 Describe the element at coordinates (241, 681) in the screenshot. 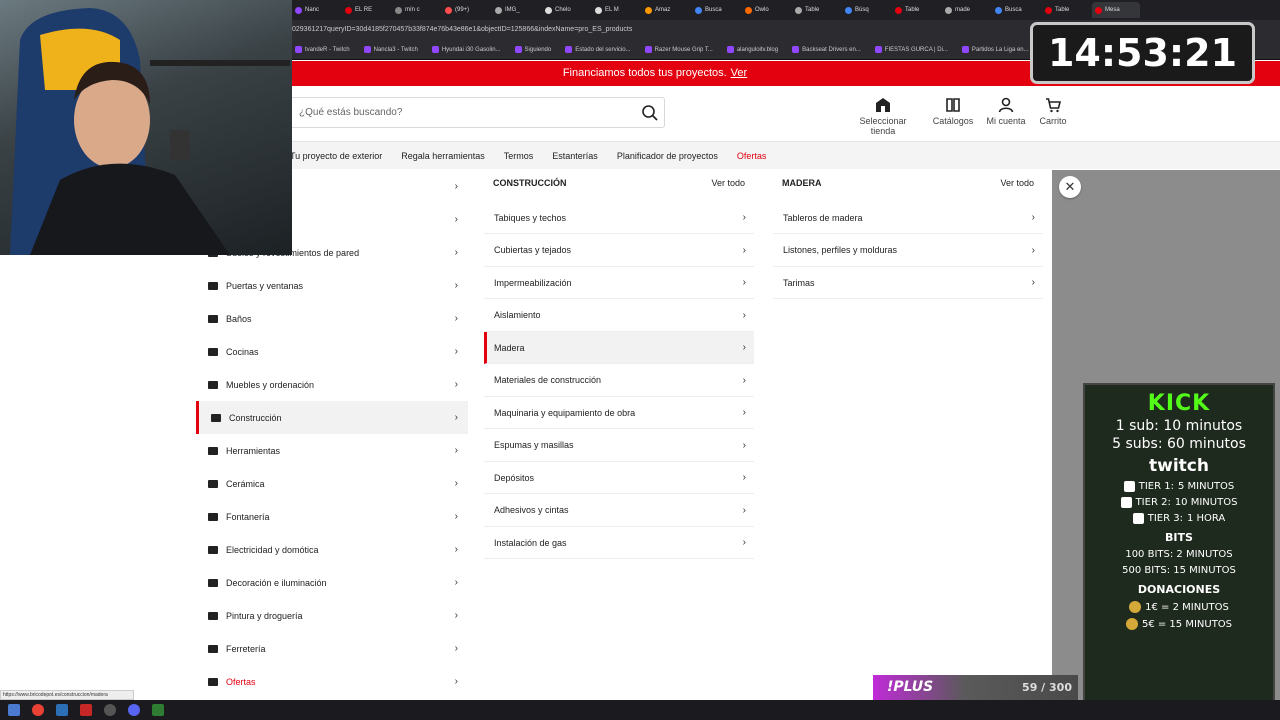

I see `menu-category-label: Ofertas` at that location.